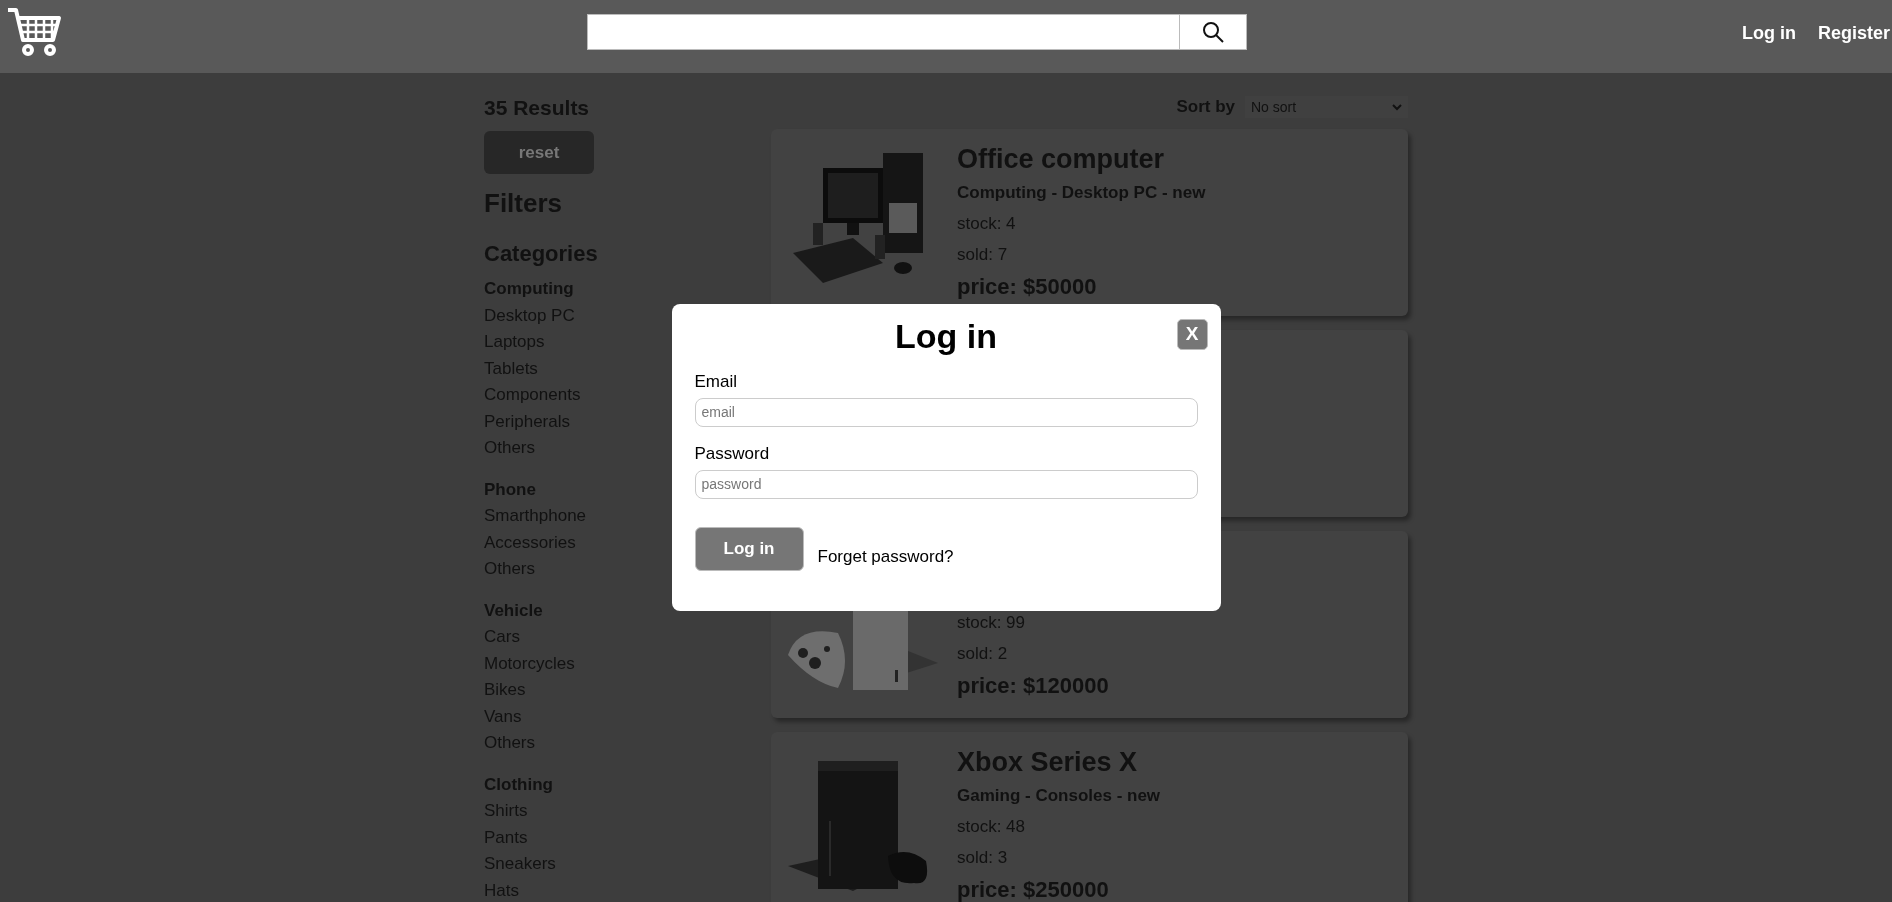 Image resolution: width=1892 pixels, height=902 pixels. What do you see at coordinates (715, 381) in the screenshot?
I see `field-label: Email` at bounding box center [715, 381].